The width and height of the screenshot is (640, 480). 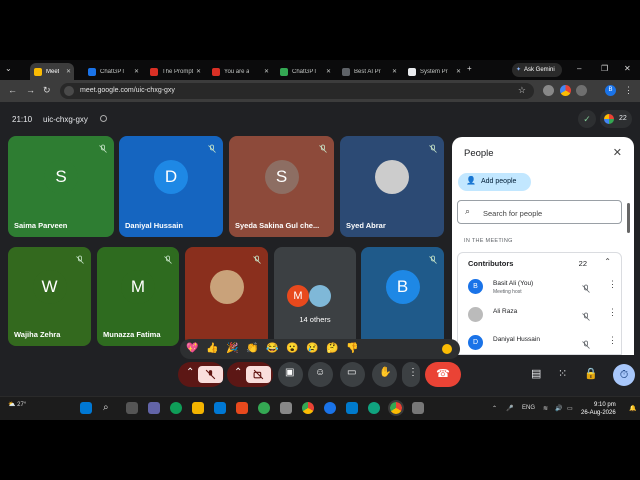 What do you see at coordinates (543, 287) in the screenshot?
I see `participant-list-item: B Basit Ali (You) Meeting host ⋮` at bounding box center [543, 287].